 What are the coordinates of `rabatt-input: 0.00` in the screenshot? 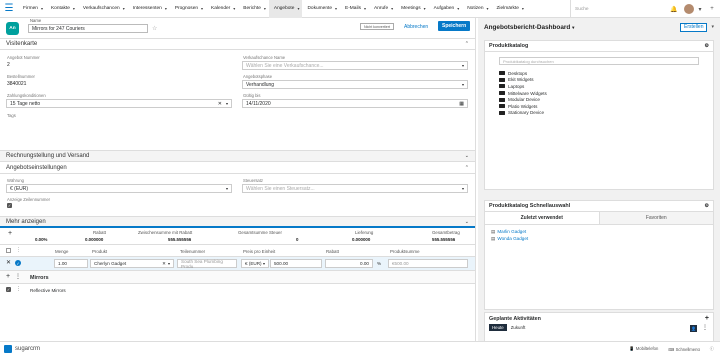 It's located at (349, 263).